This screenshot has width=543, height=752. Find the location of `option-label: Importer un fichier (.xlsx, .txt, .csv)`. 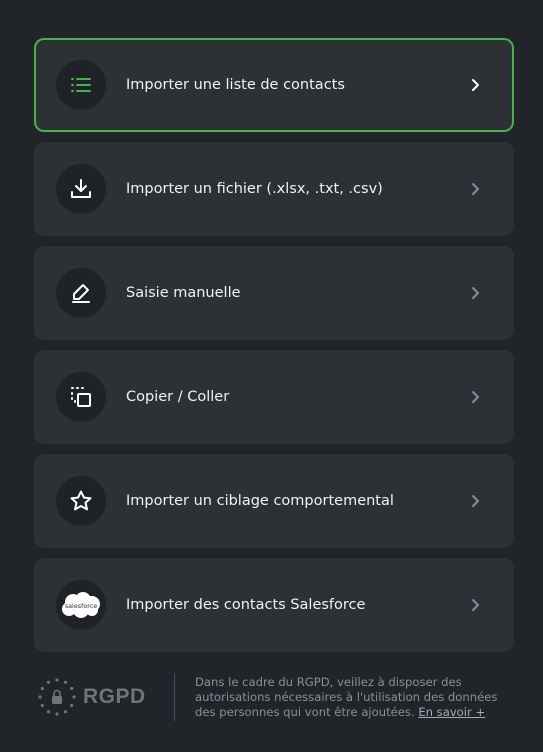

option-label: Importer un fichier (.xlsx, .txt, .csv) is located at coordinates (254, 189).